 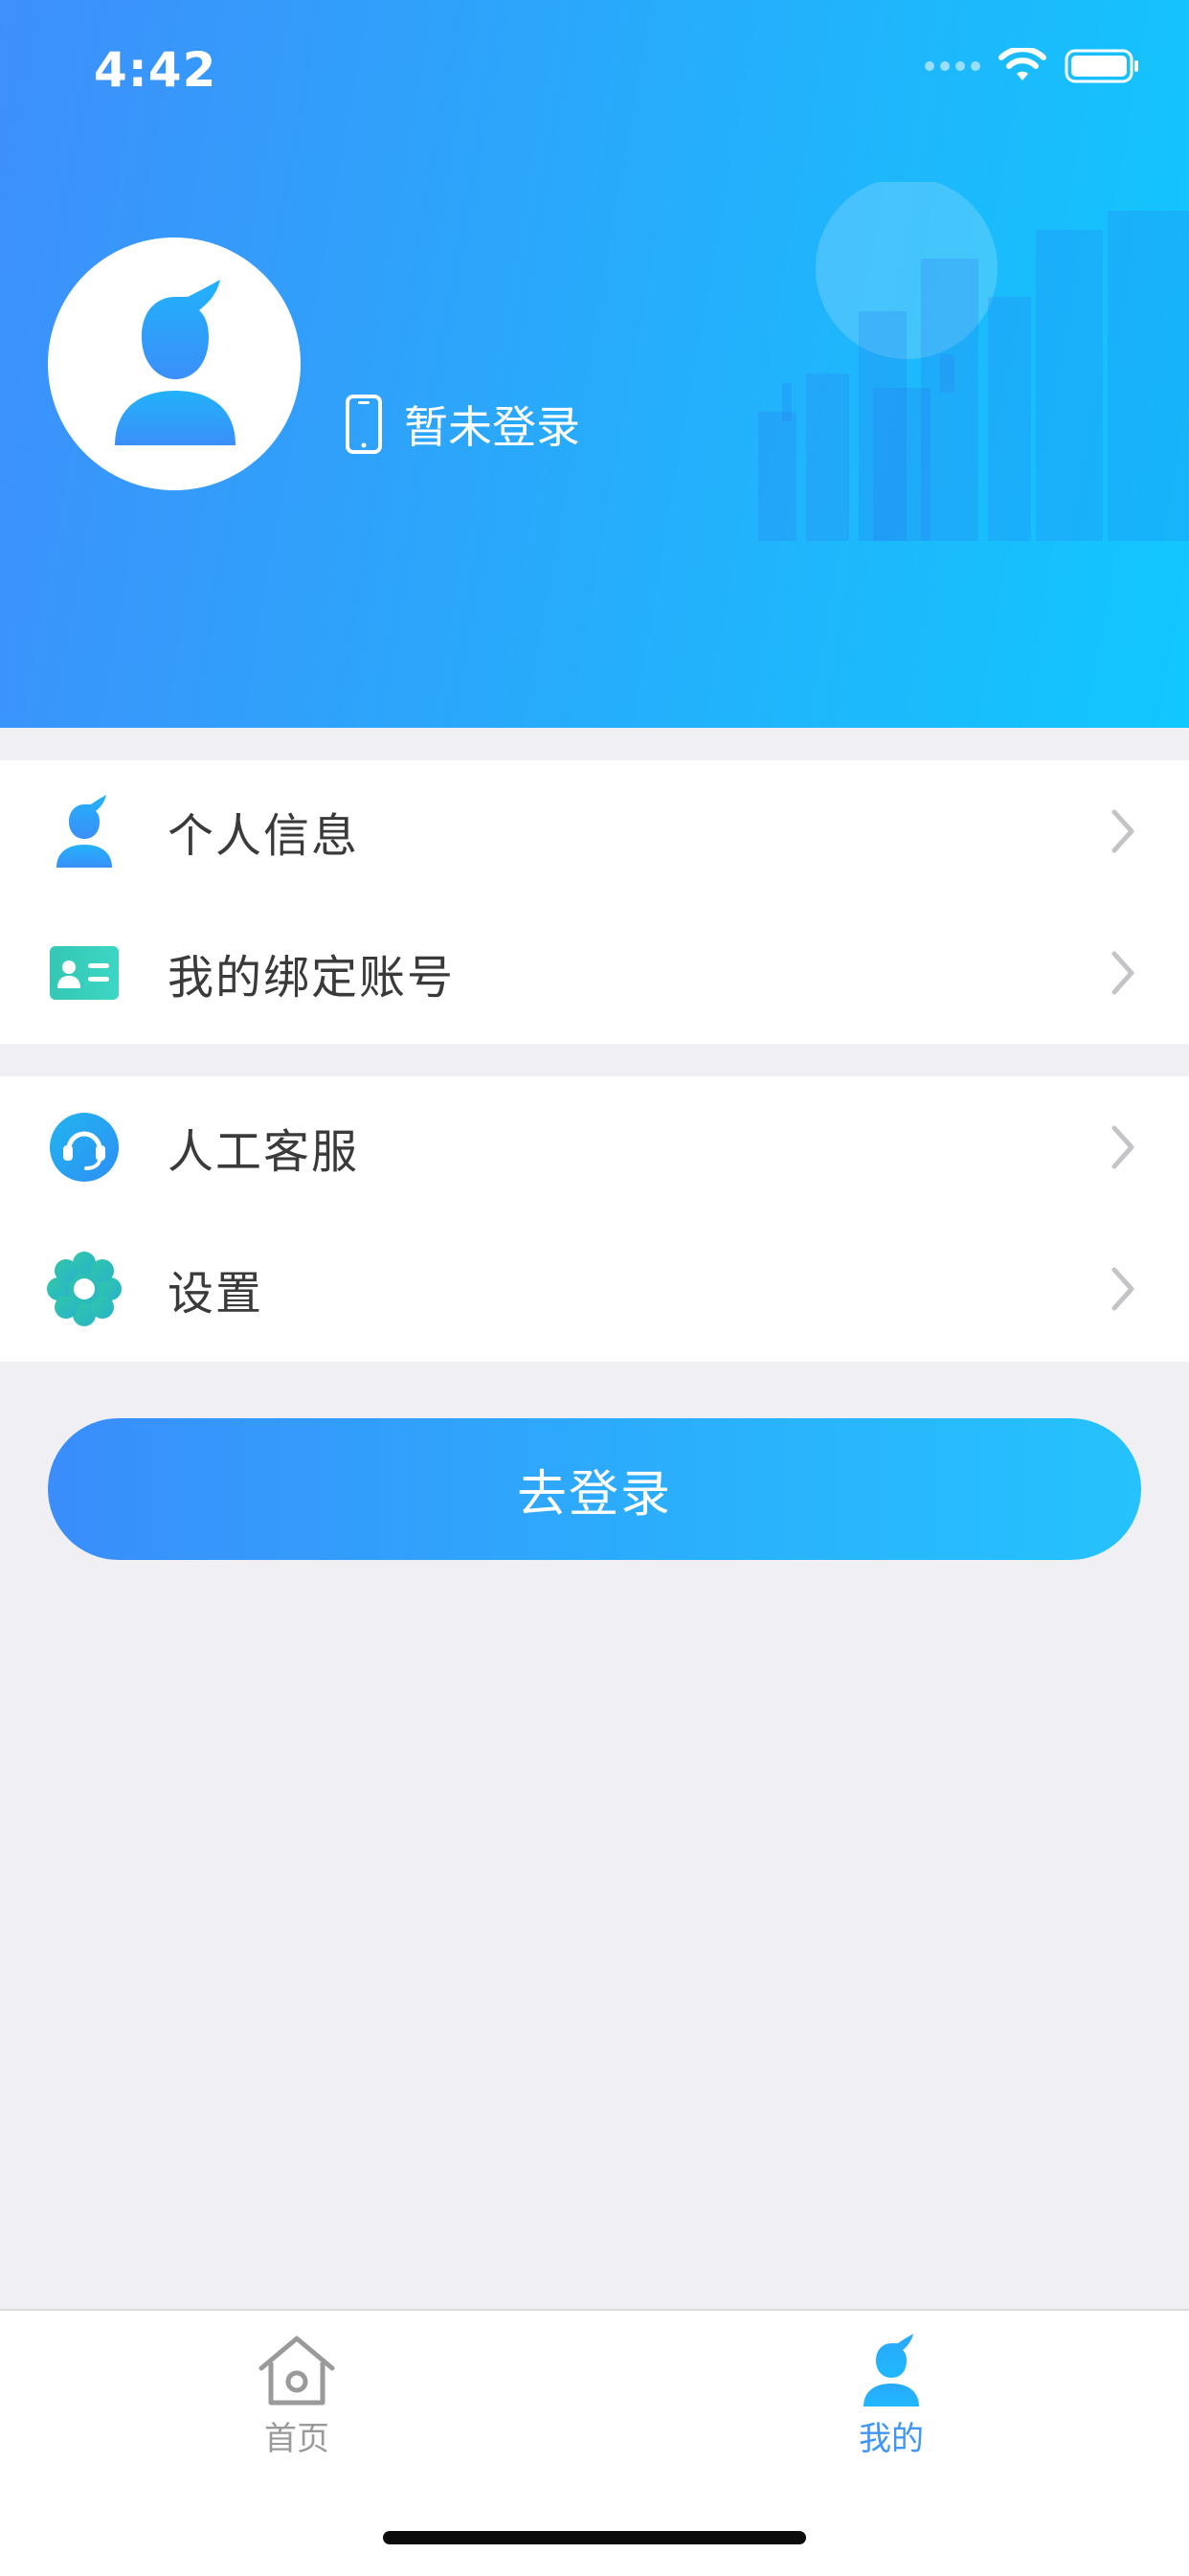 What do you see at coordinates (155, 70) in the screenshot?
I see `status-time: 4:42` at bounding box center [155, 70].